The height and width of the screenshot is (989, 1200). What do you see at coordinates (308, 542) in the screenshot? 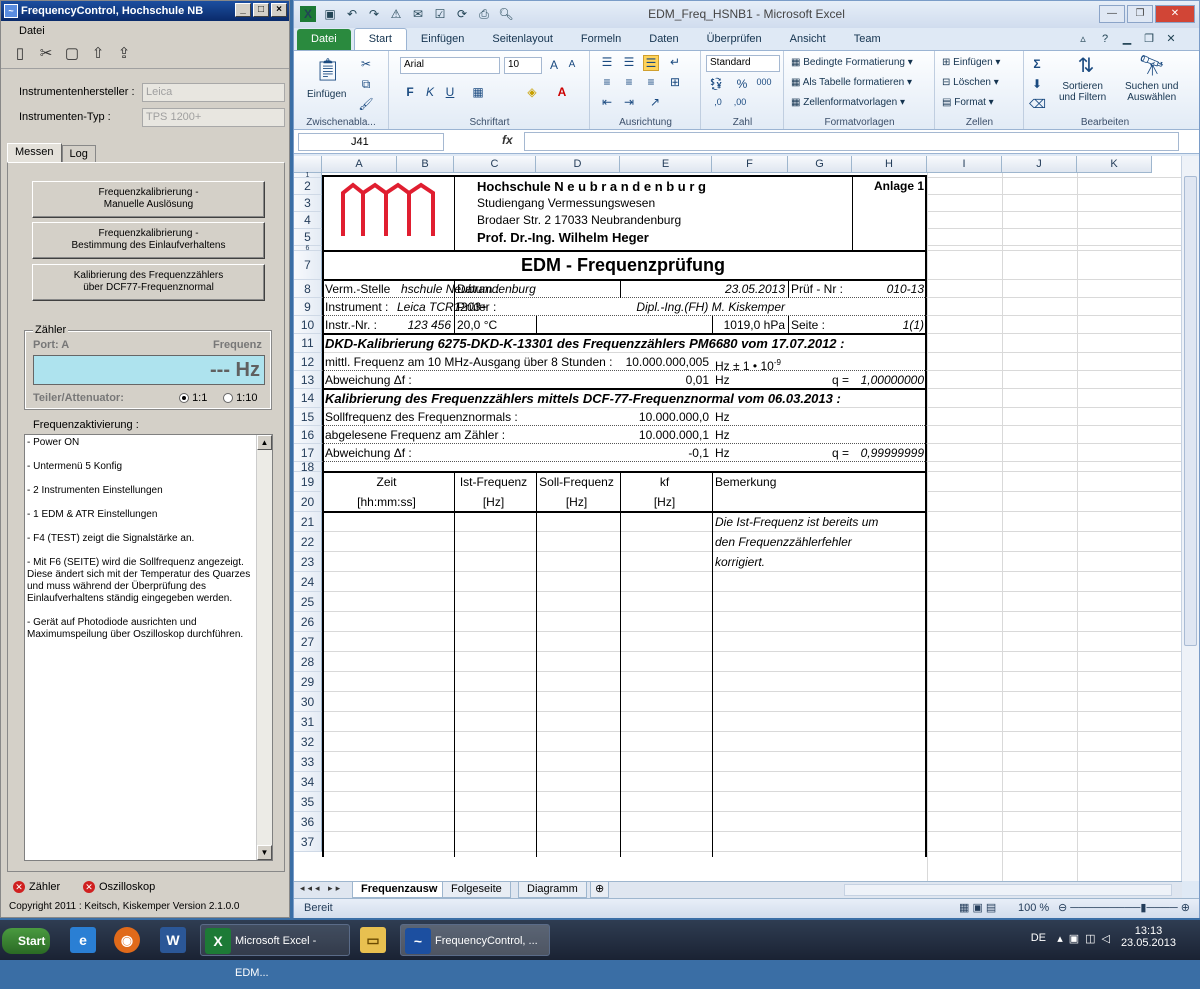
I see `row-header: 22` at bounding box center [308, 542].